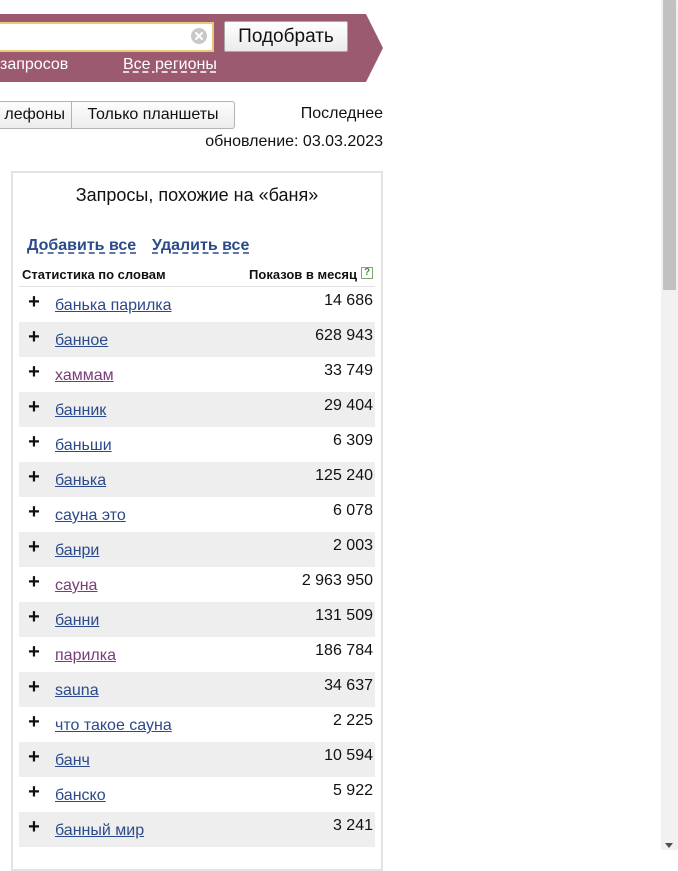  I want to click on query-count: 33 749, so click(348, 370).